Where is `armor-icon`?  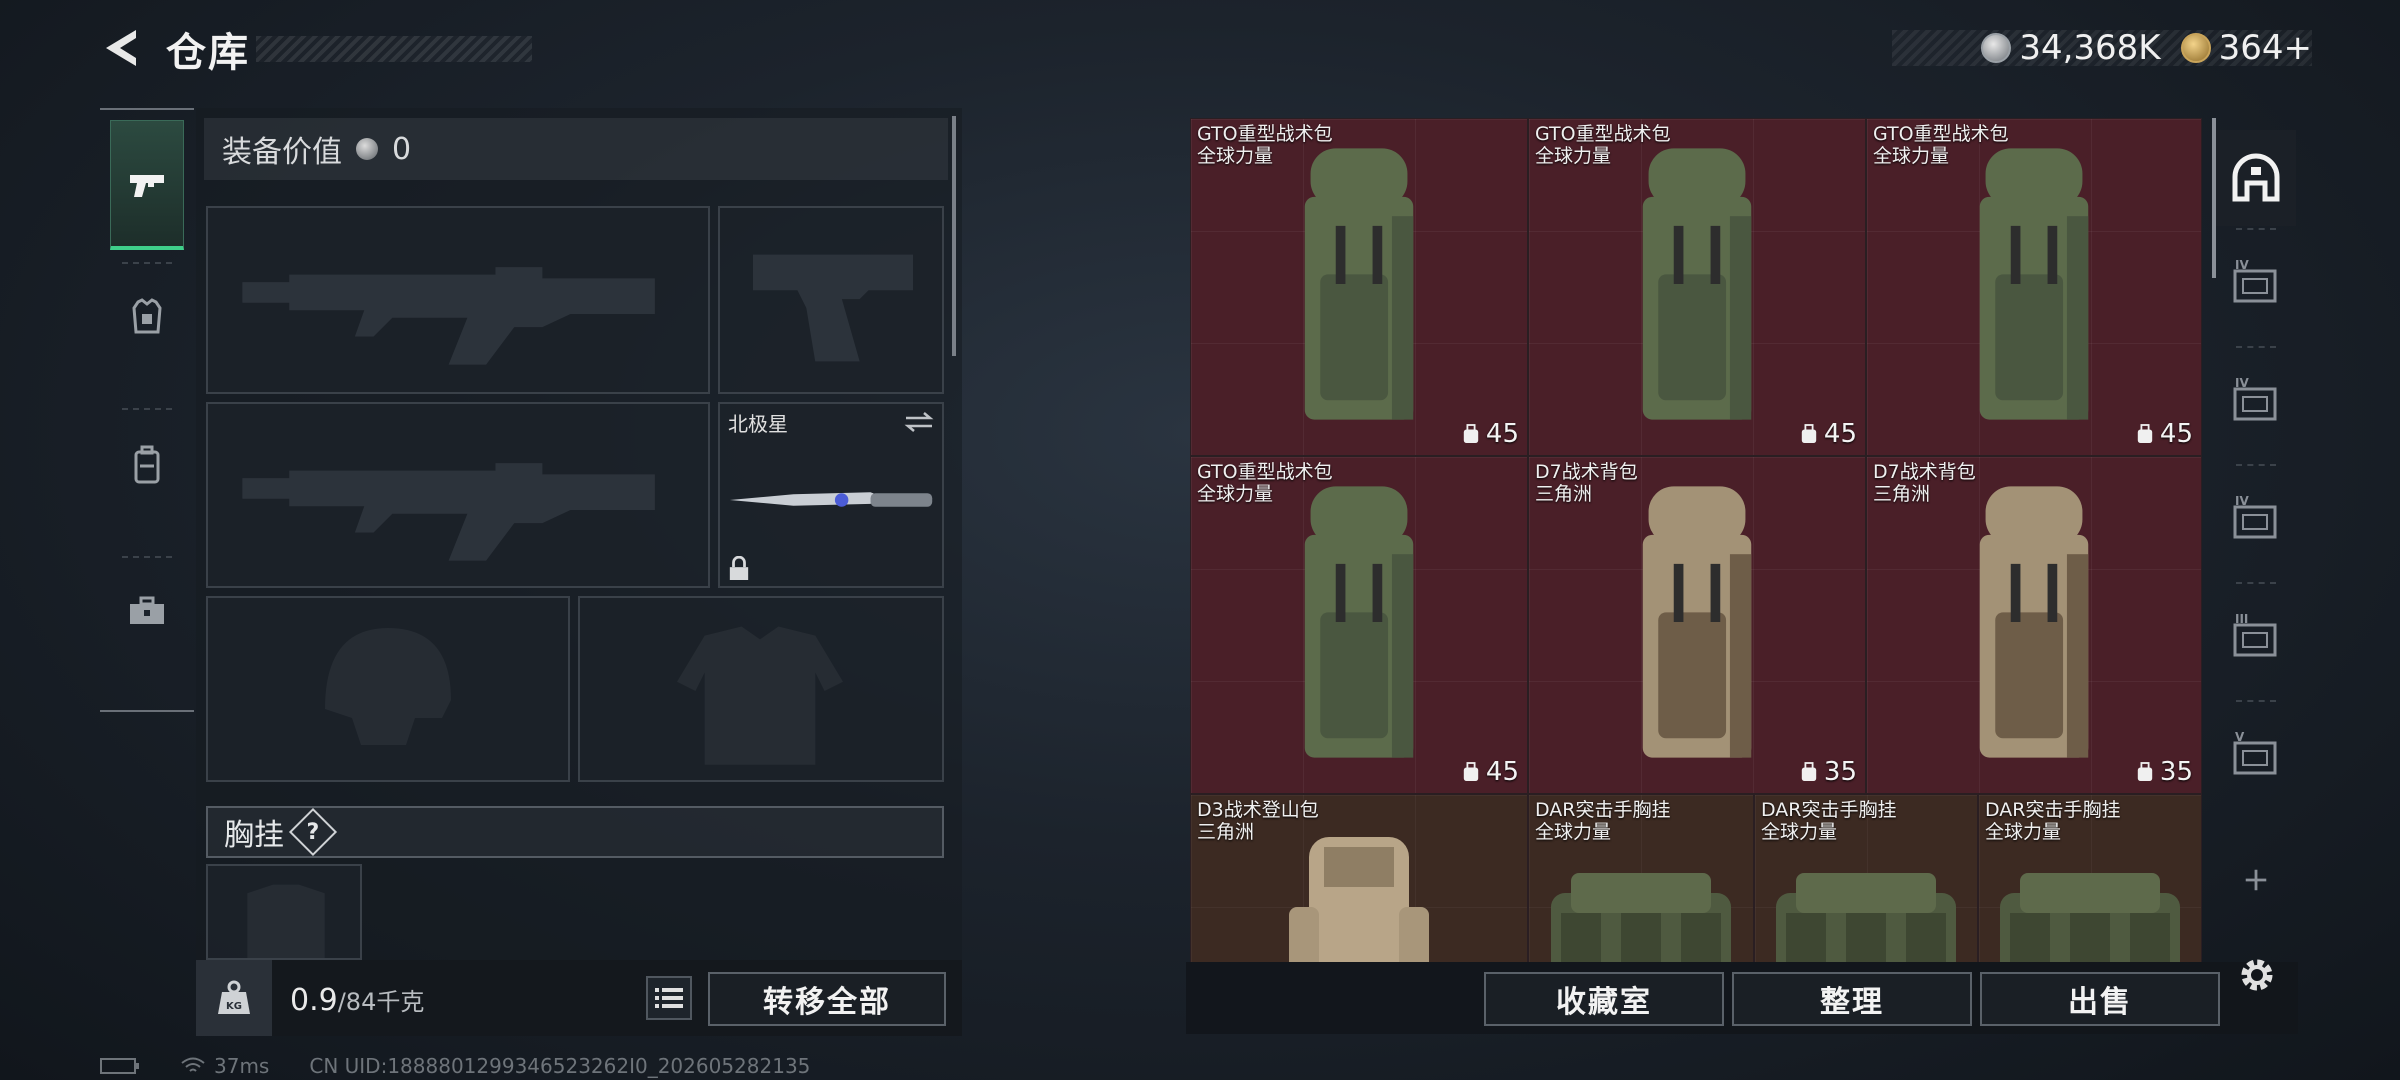
armor-icon is located at coordinates (147, 316).